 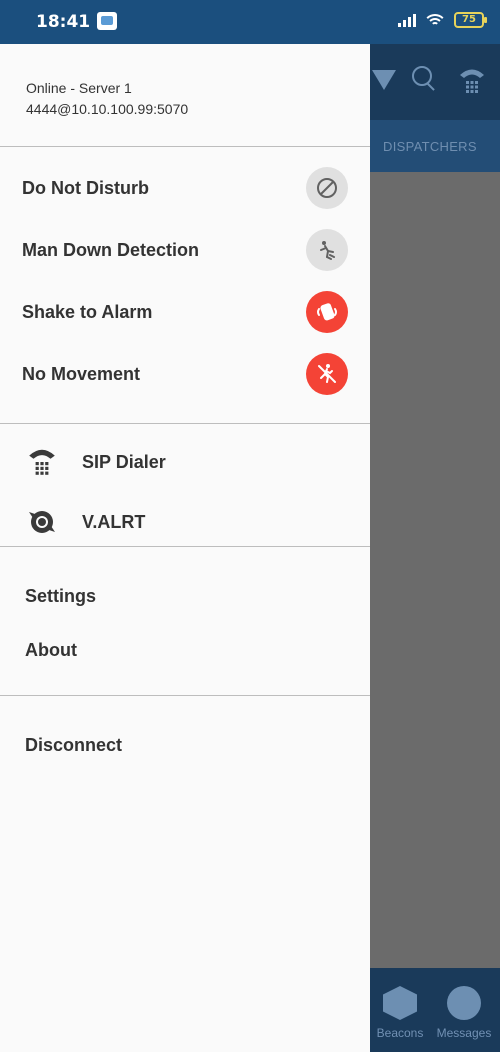 What do you see at coordinates (400, 1003) in the screenshot?
I see `beacon-warning-icon` at bounding box center [400, 1003].